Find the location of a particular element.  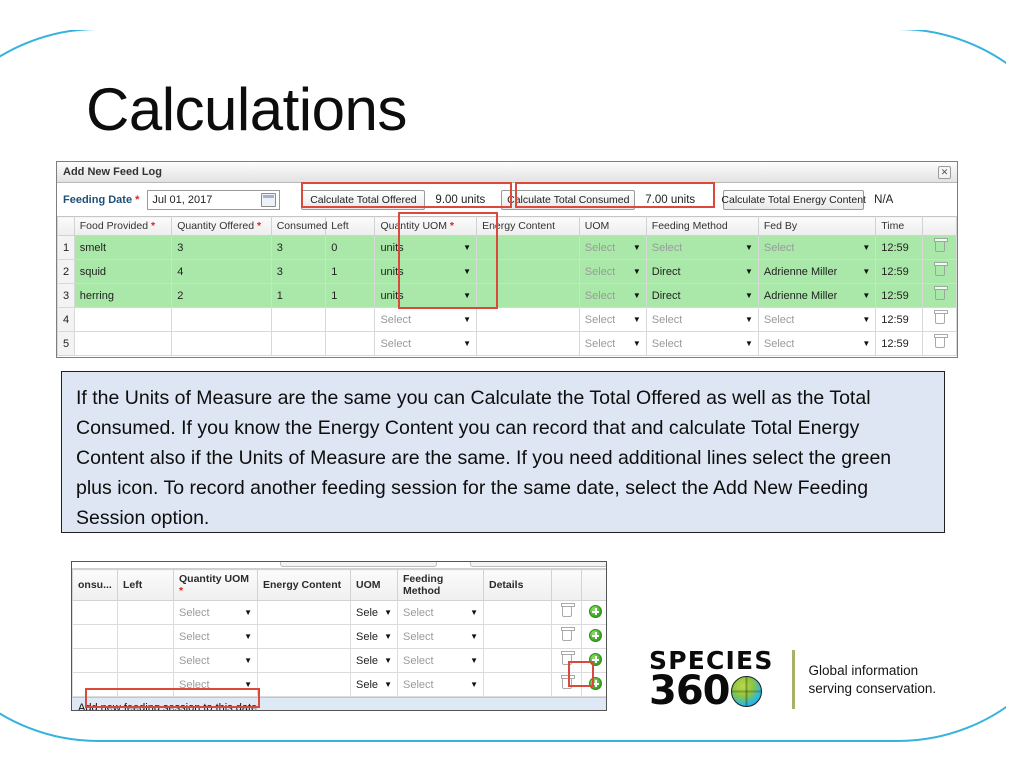

cell-consumed: 1 is located at coordinates (298, 295).